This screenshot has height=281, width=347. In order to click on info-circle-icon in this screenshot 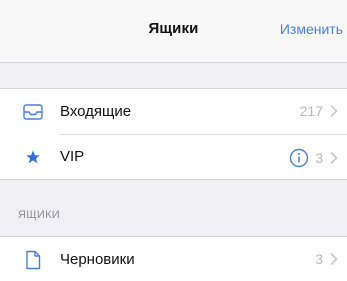, I will do `click(299, 158)`.